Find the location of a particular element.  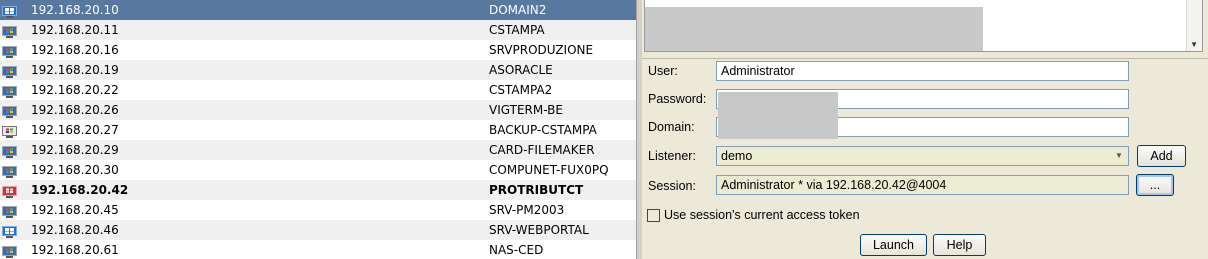

token-checkbox is located at coordinates (653, 215).